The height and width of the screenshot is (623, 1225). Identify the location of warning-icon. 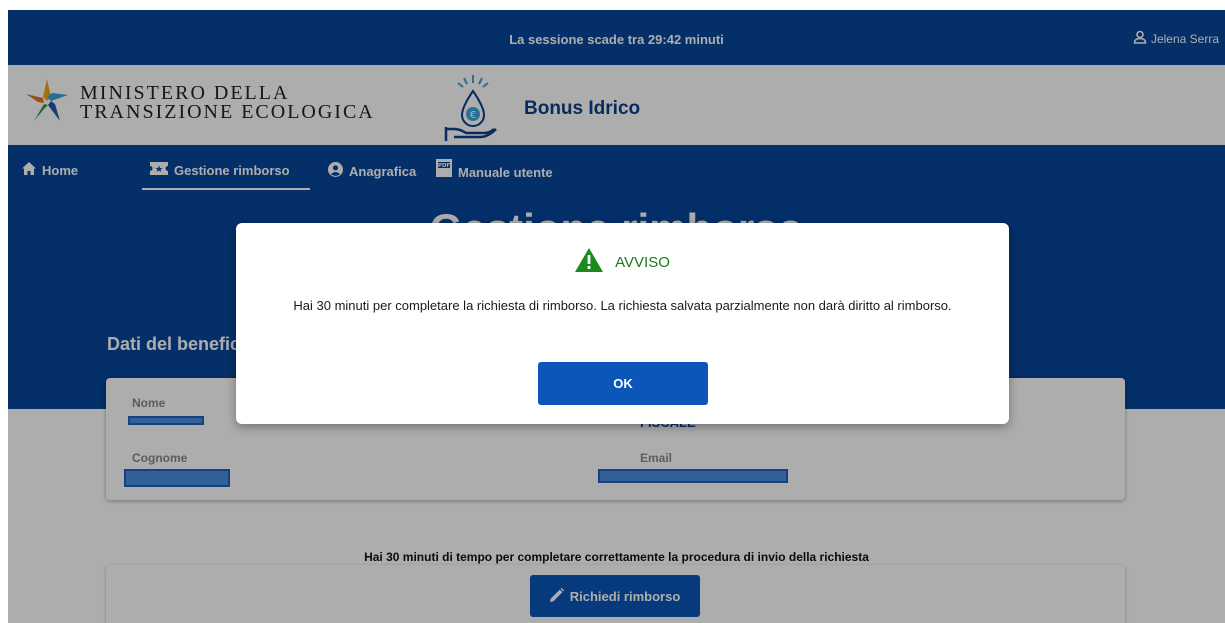
(589, 262).